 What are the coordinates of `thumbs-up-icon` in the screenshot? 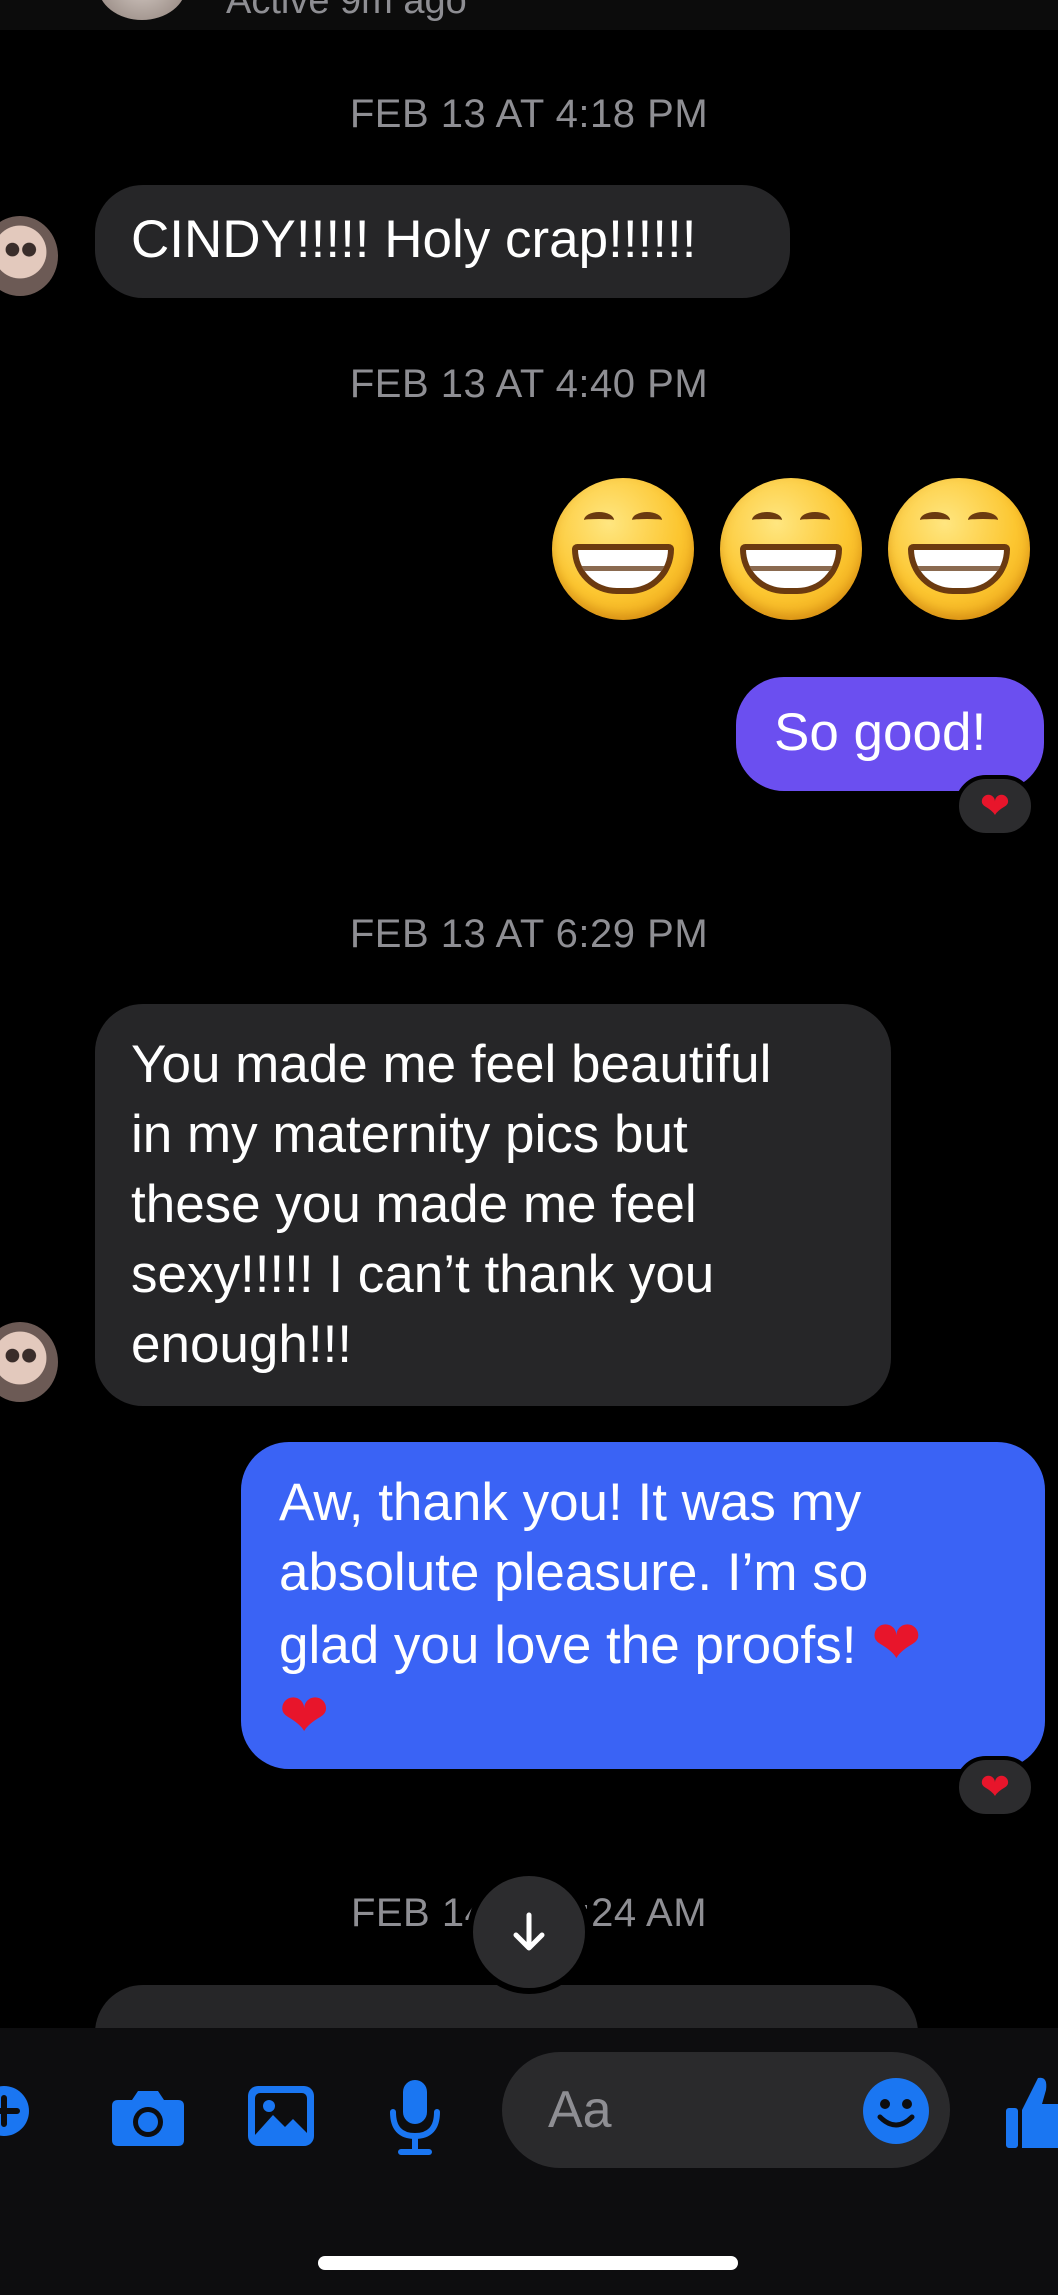 It's located at (1032, 2112).